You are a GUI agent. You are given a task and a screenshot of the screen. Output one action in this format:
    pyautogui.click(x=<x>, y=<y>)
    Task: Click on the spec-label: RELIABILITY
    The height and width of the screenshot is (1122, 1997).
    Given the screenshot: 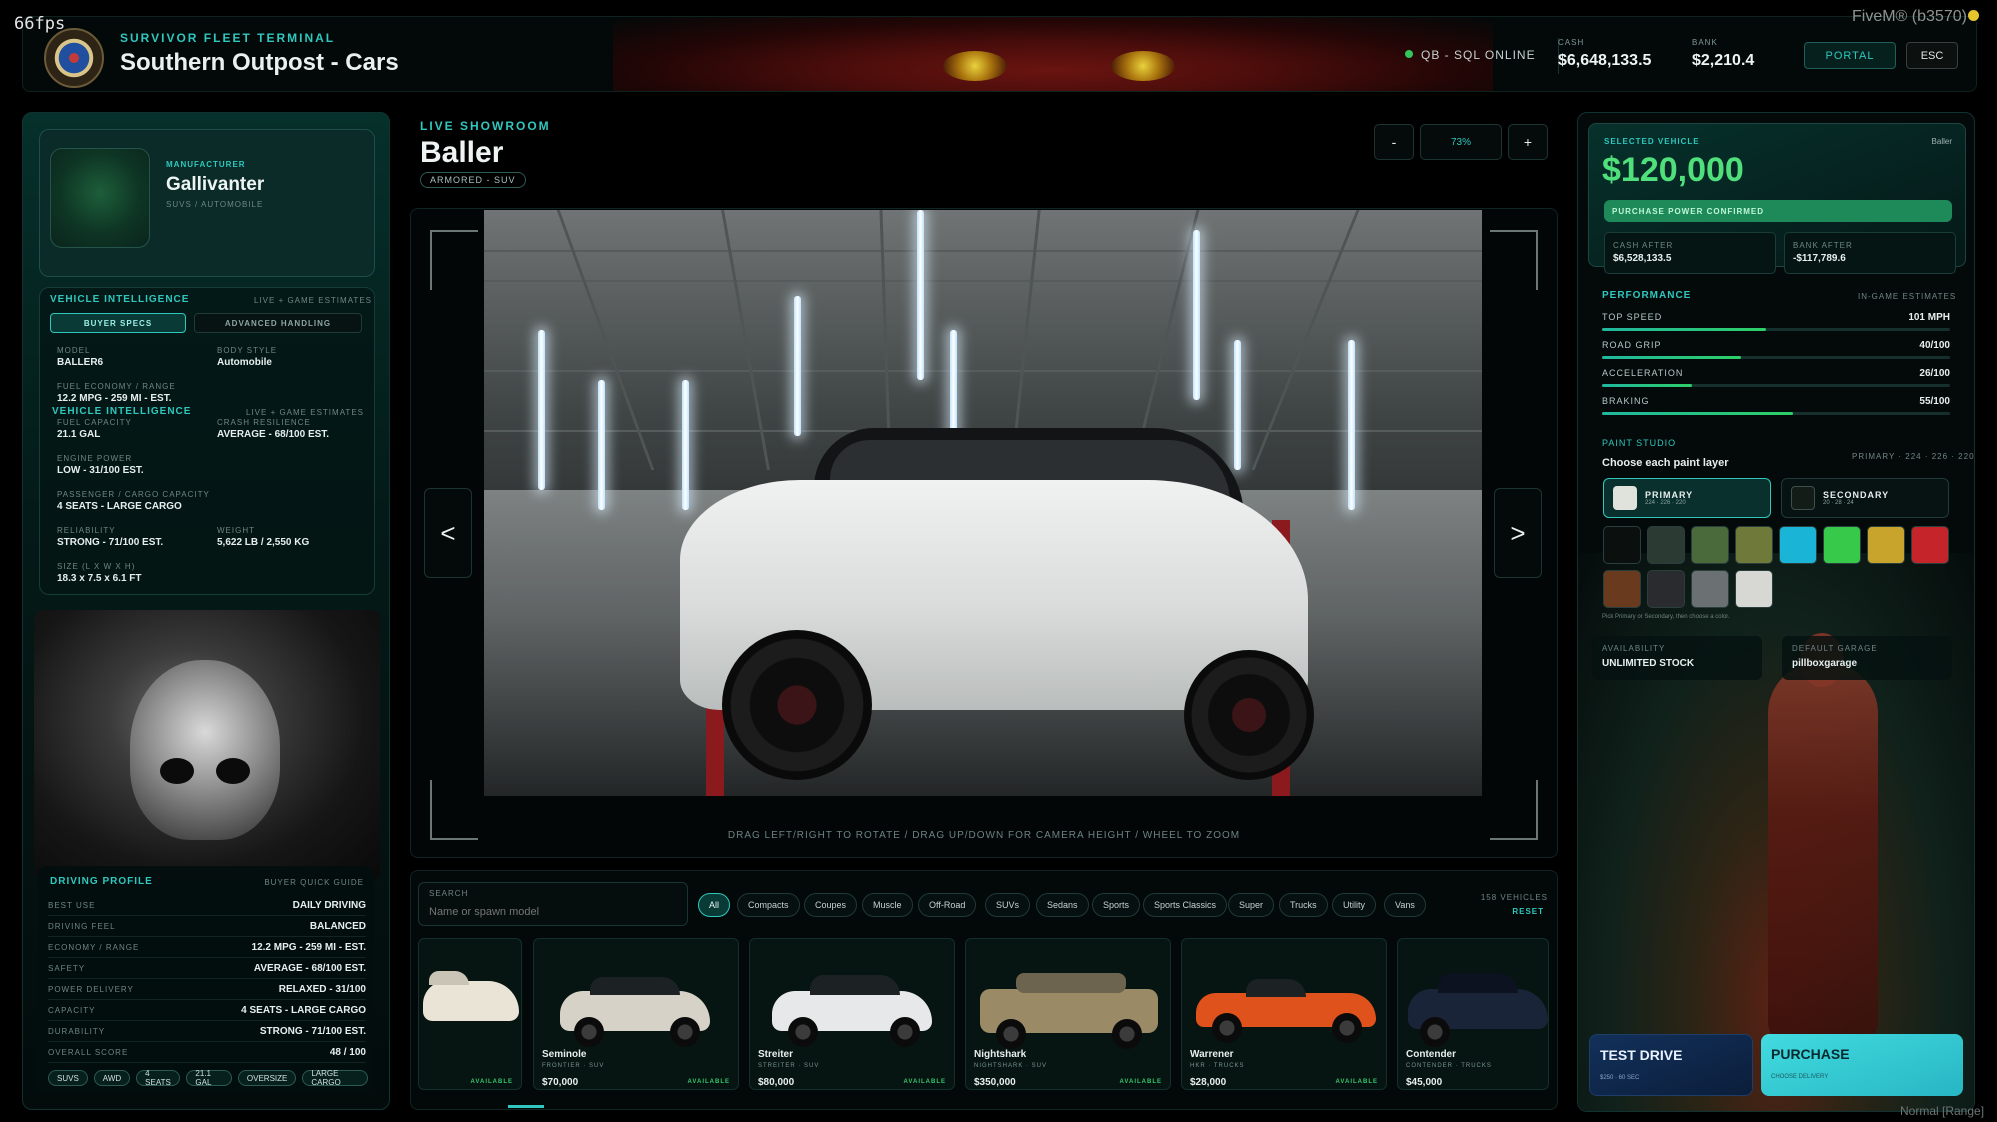 What is the action you would take?
    pyautogui.click(x=86, y=530)
    